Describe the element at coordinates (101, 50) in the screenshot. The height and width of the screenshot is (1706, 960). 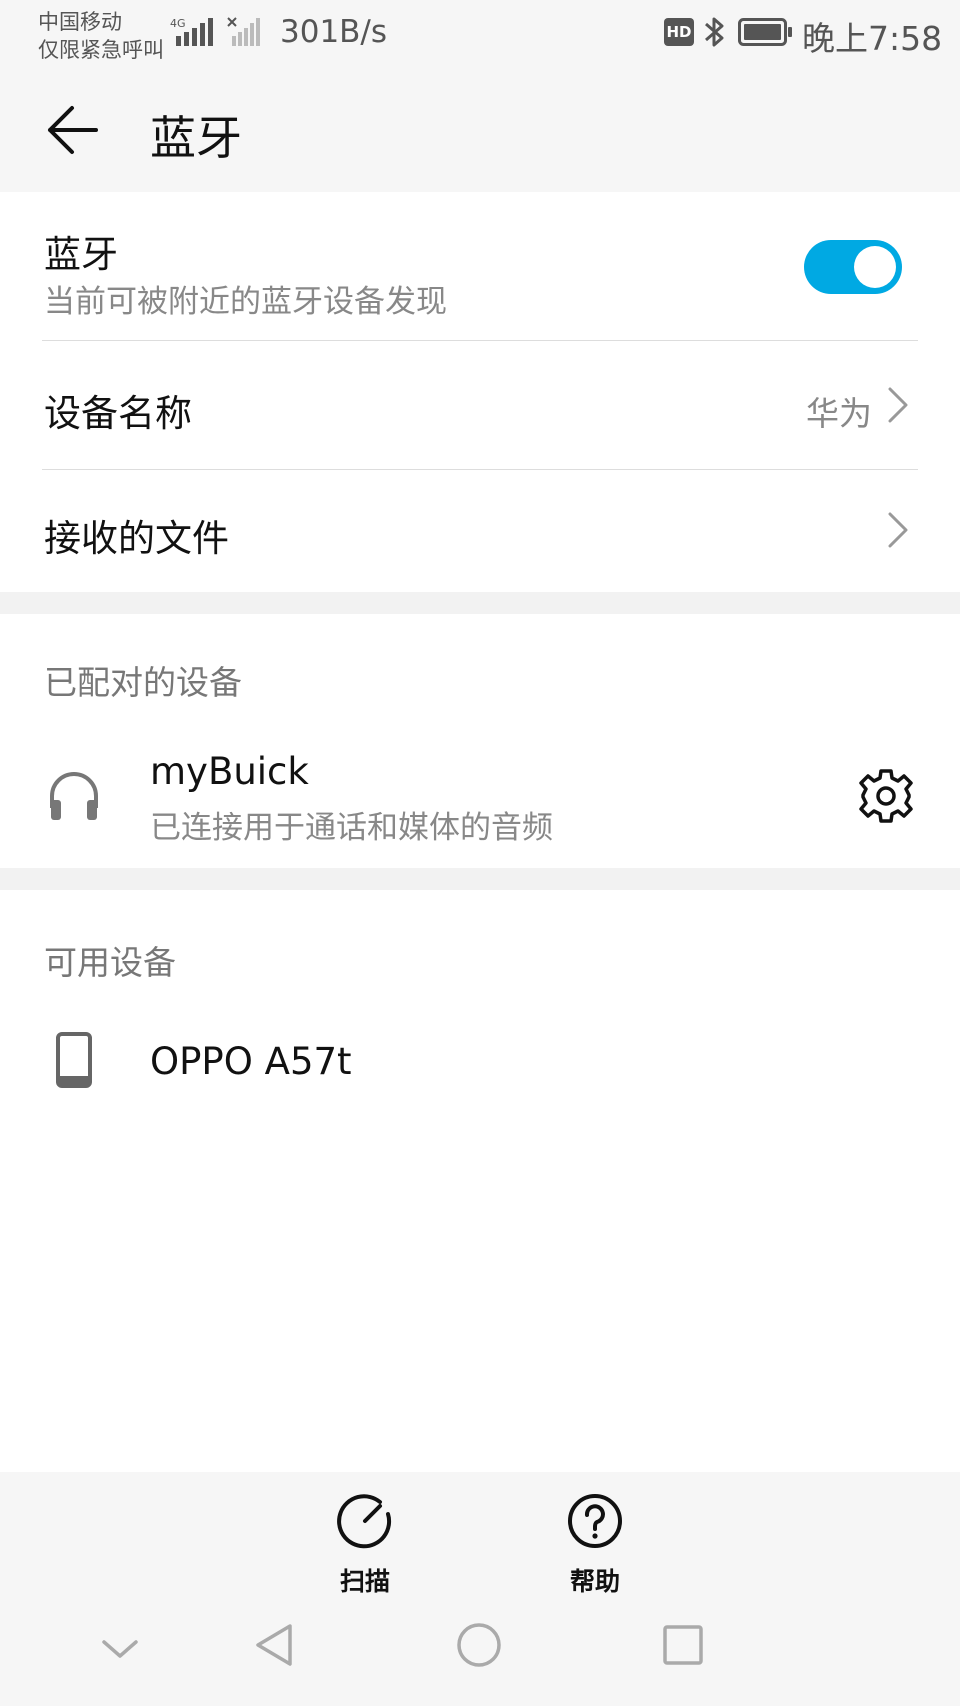
I see `carrier-status: 仅限紧急呼叫` at that location.